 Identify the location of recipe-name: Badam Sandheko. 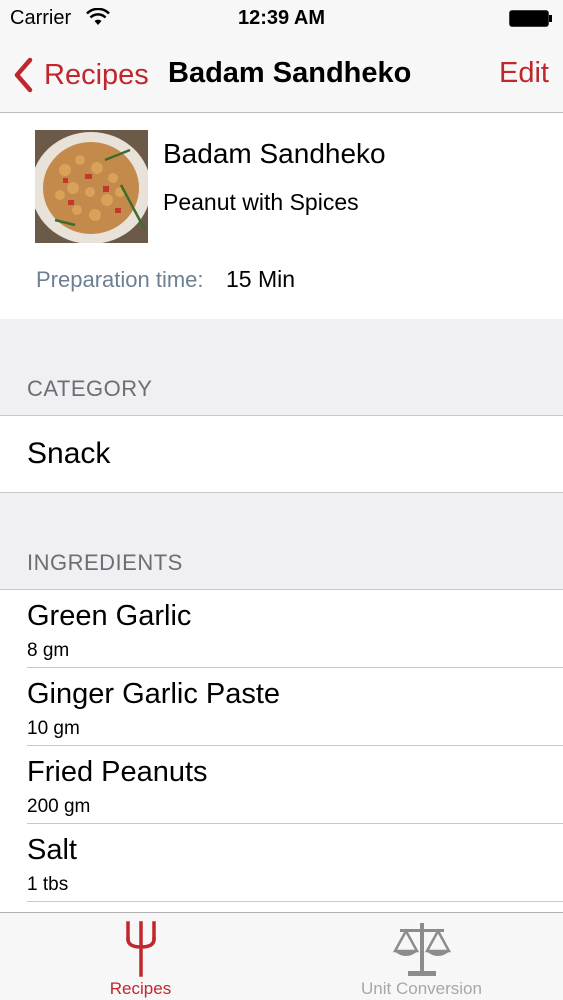
(274, 153).